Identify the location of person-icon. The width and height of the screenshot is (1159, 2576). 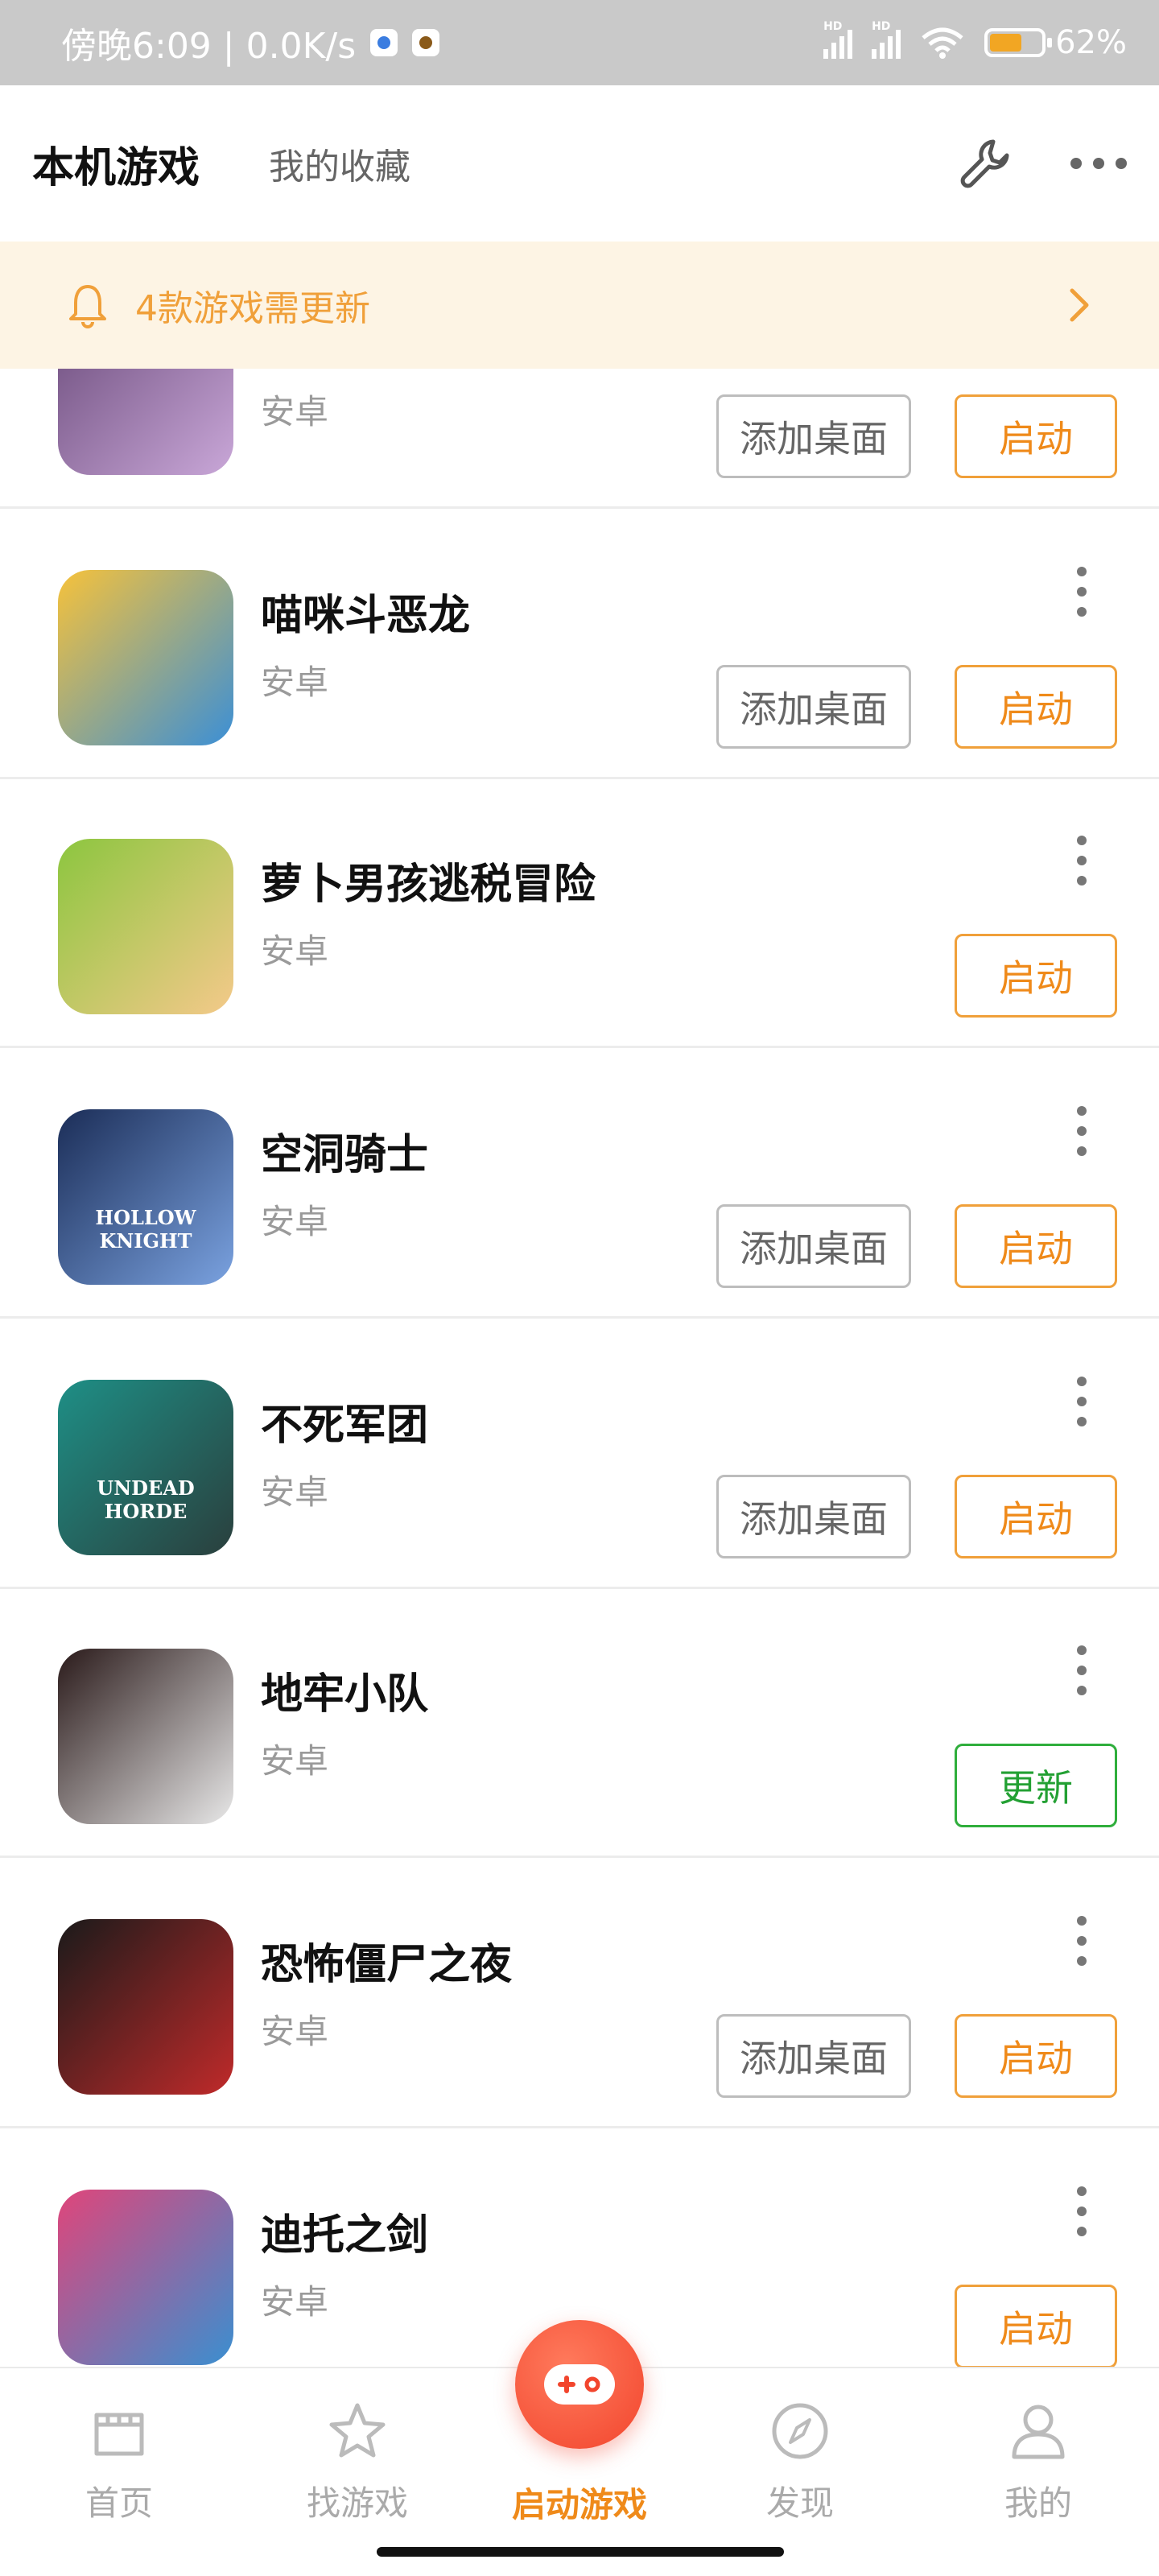
(1038, 2432).